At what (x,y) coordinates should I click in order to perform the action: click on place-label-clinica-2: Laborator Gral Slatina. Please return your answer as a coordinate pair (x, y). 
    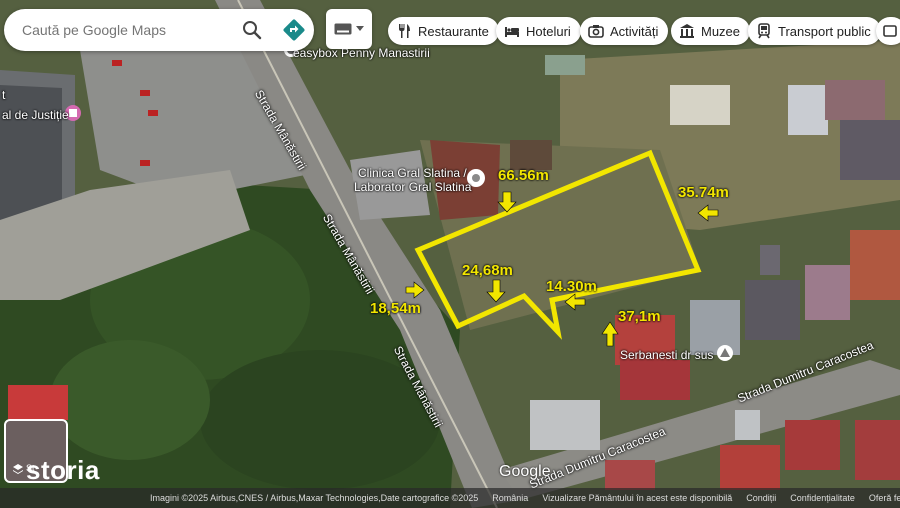
    Looking at the image, I should click on (412, 187).